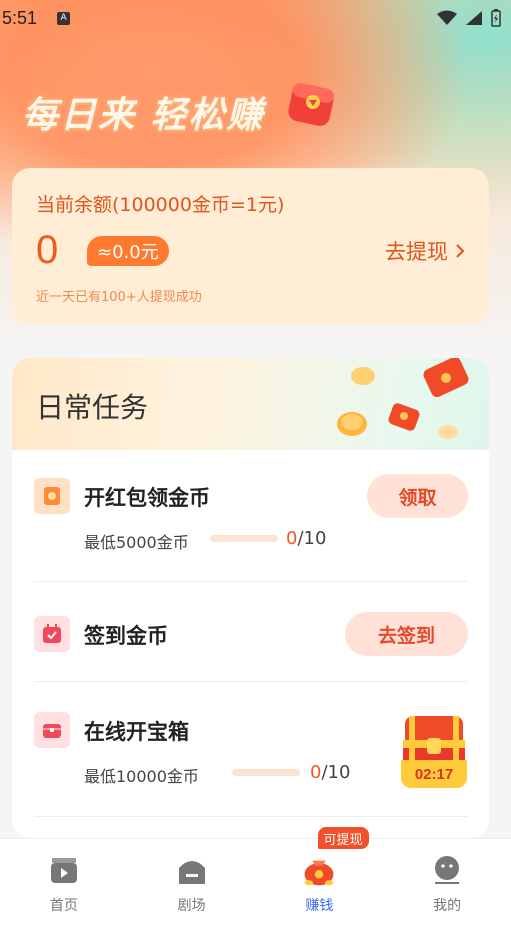 This screenshot has height=925, width=511. What do you see at coordinates (52, 730) in the screenshot?
I see `treasure-chest-task-icon` at bounding box center [52, 730].